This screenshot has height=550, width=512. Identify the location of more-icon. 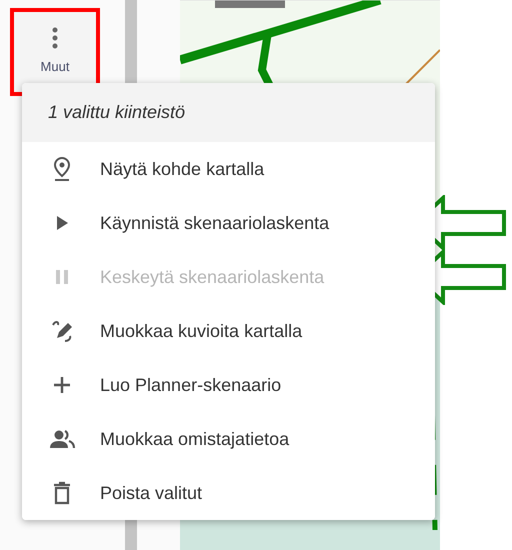
(55, 38).